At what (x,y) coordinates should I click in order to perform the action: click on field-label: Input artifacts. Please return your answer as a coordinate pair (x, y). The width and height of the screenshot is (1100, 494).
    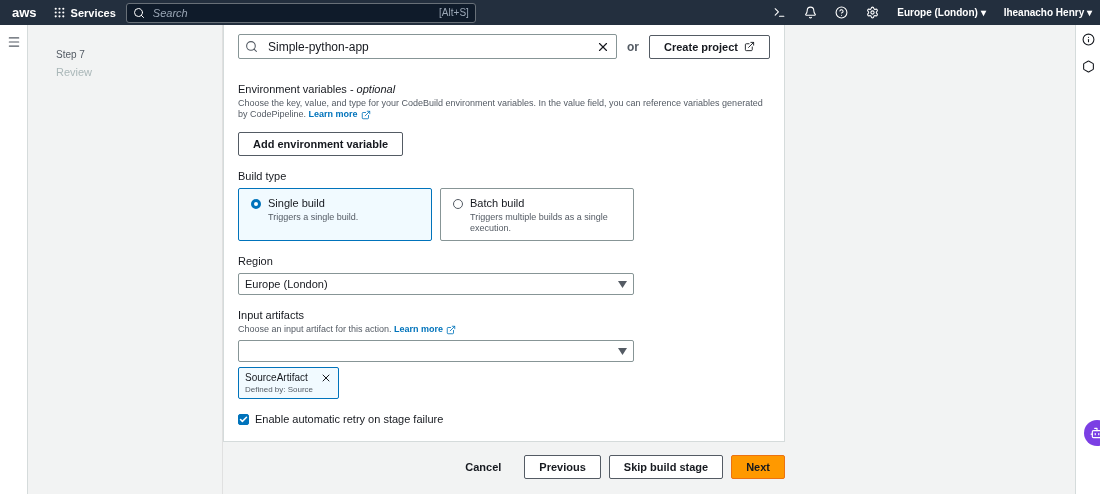
    Looking at the image, I should click on (272, 315).